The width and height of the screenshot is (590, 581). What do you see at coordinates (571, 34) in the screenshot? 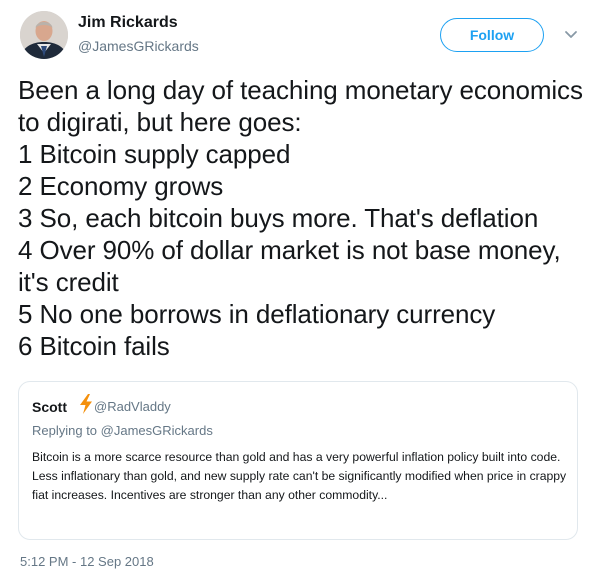
I see `chevron-down-icon` at bounding box center [571, 34].